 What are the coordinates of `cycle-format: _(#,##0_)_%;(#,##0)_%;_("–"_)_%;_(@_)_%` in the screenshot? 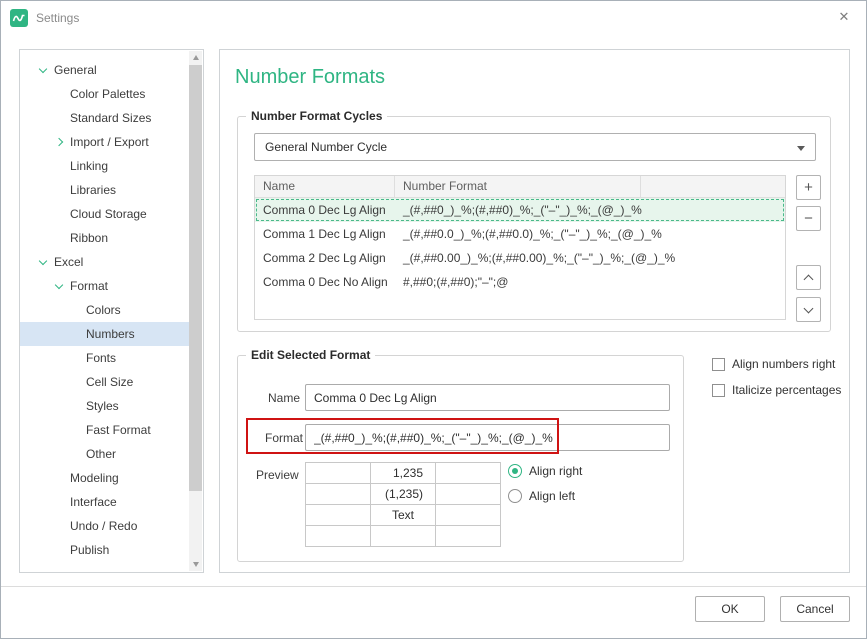 It's located at (522, 210).